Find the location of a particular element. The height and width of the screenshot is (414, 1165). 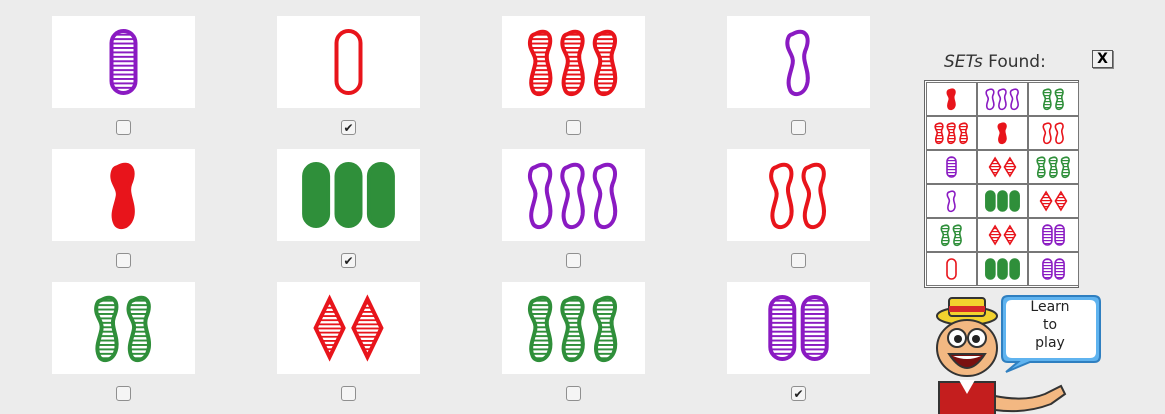

mini-card-3-purple-open-squiggle is located at coordinates (1002, 99).